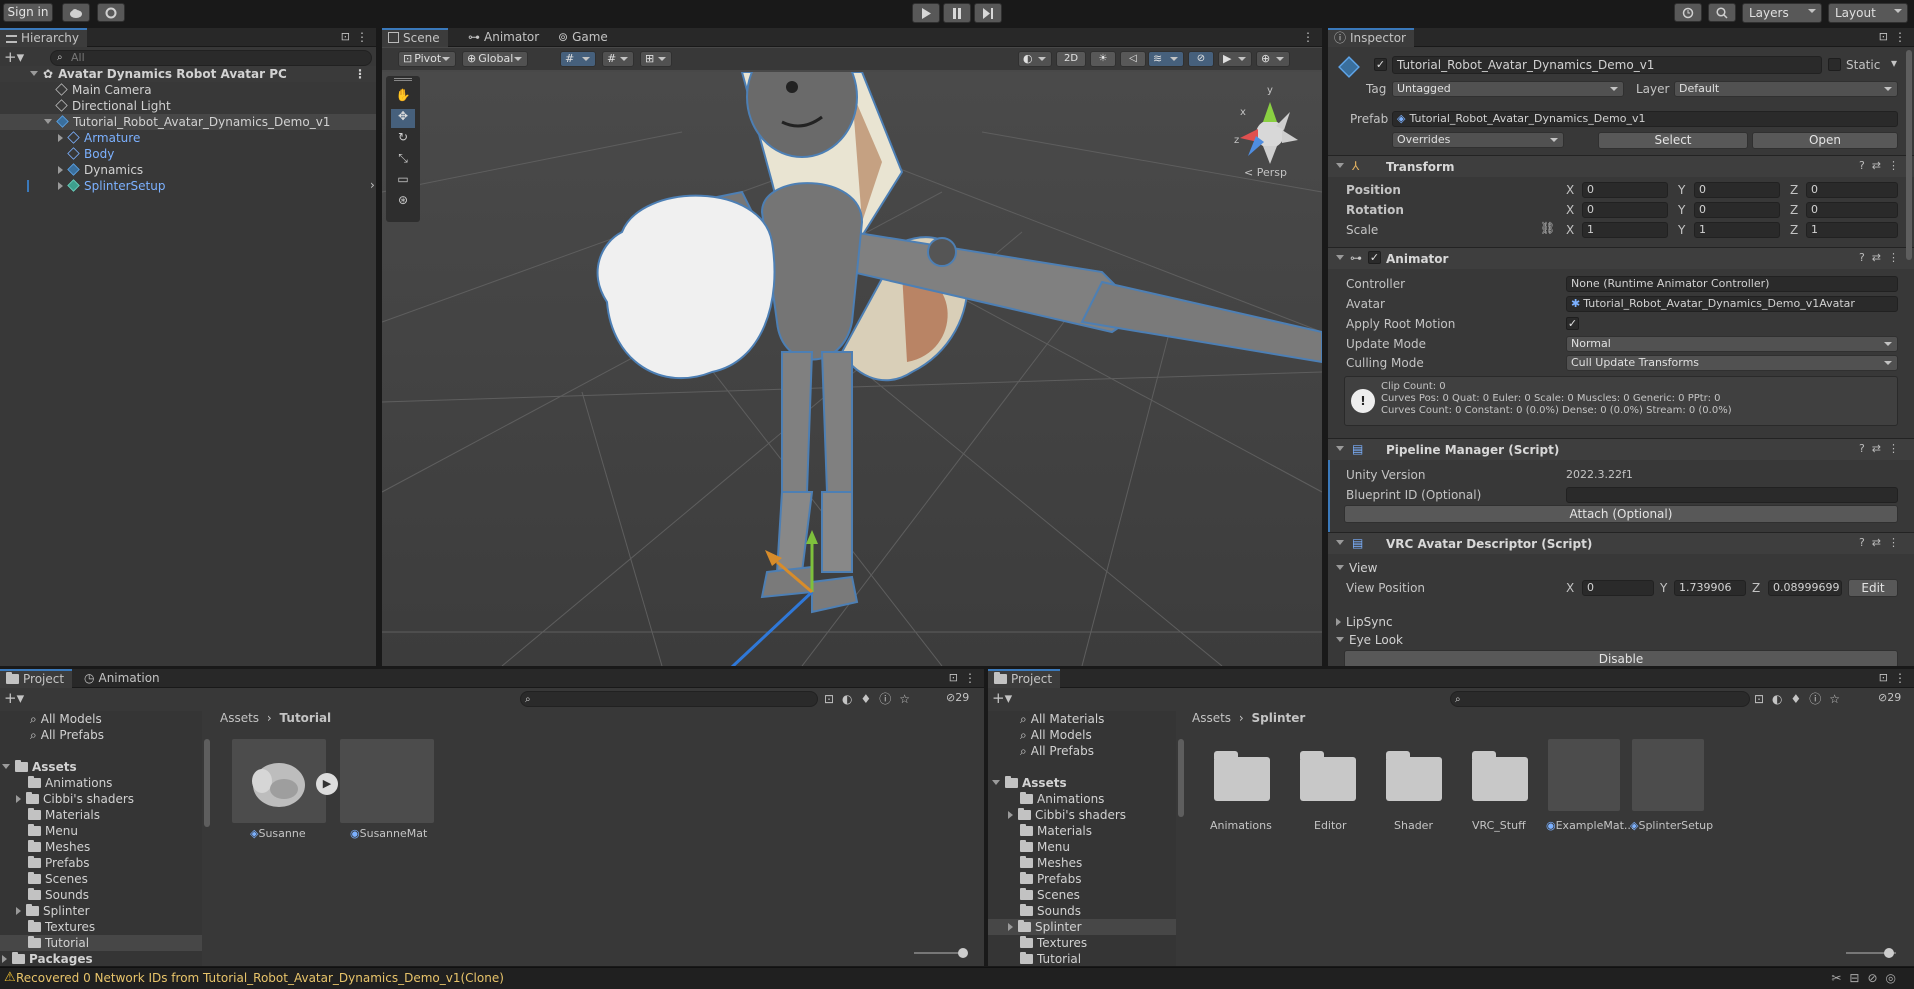 The height and width of the screenshot is (989, 1914). I want to click on component-icons: ?⇄⋮, so click(1882, 165).